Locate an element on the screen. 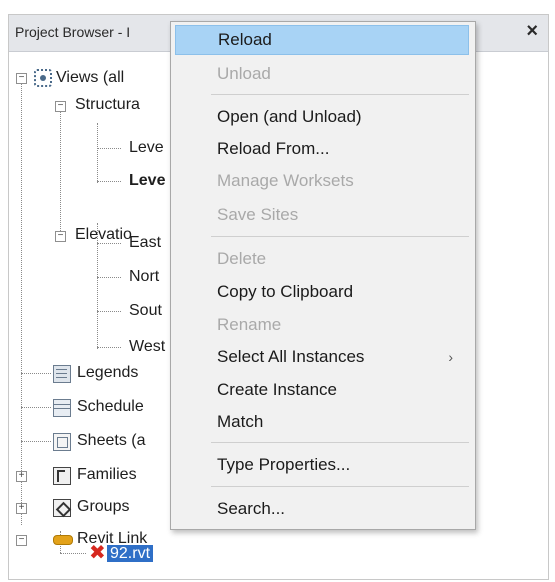  link-icon is located at coordinates (63, 540).